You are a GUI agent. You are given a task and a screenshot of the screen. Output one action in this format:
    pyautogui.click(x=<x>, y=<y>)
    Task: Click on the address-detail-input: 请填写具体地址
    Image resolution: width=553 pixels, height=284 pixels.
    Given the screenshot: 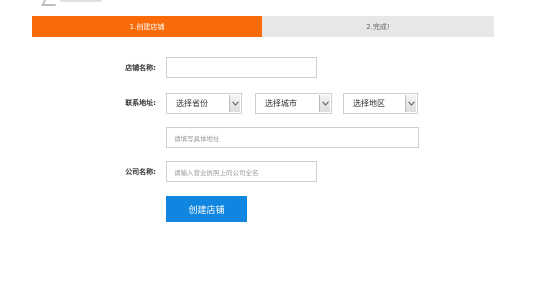 What is the action you would take?
    pyautogui.click(x=292, y=137)
    